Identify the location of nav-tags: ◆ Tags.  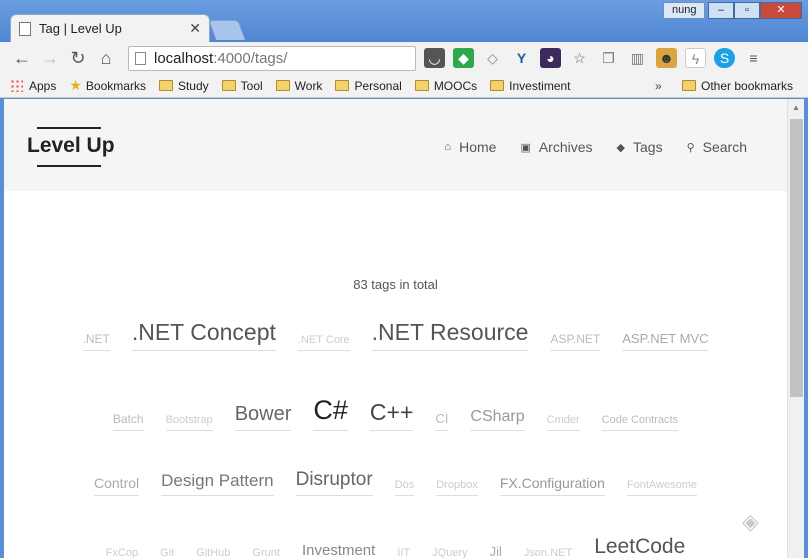
(640, 147).